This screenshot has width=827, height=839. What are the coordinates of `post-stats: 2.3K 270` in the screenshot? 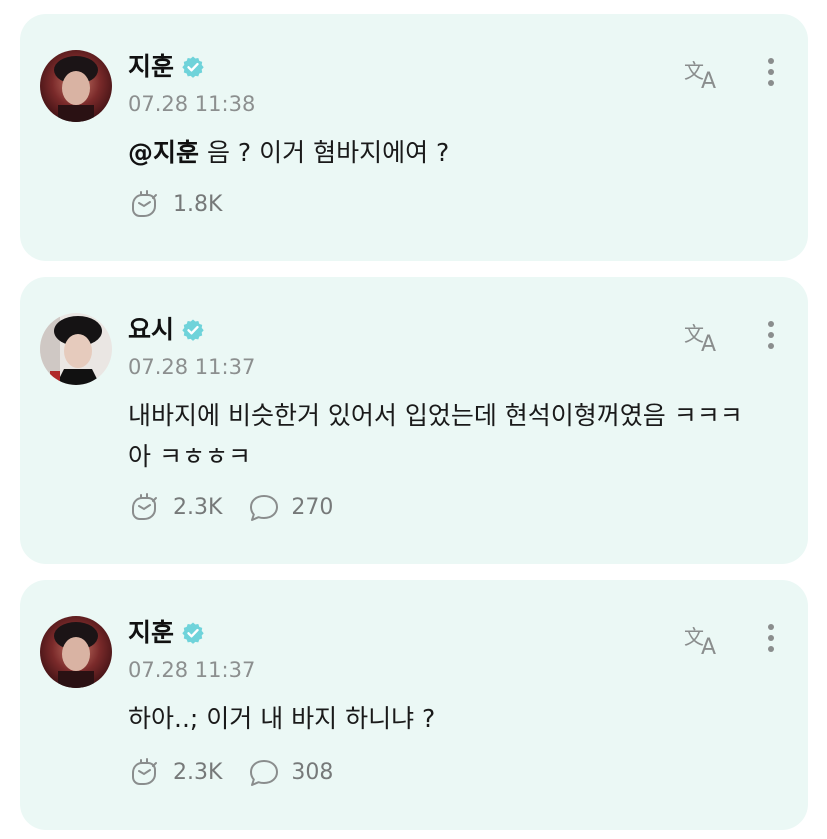 It's located at (243, 508).